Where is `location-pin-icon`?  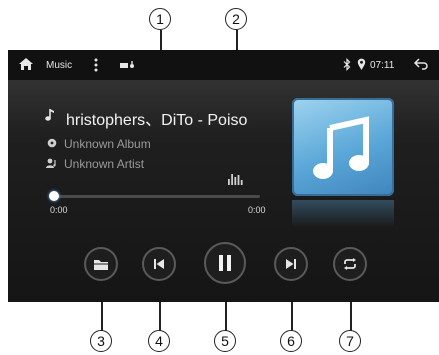 location-pin-icon is located at coordinates (361, 64).